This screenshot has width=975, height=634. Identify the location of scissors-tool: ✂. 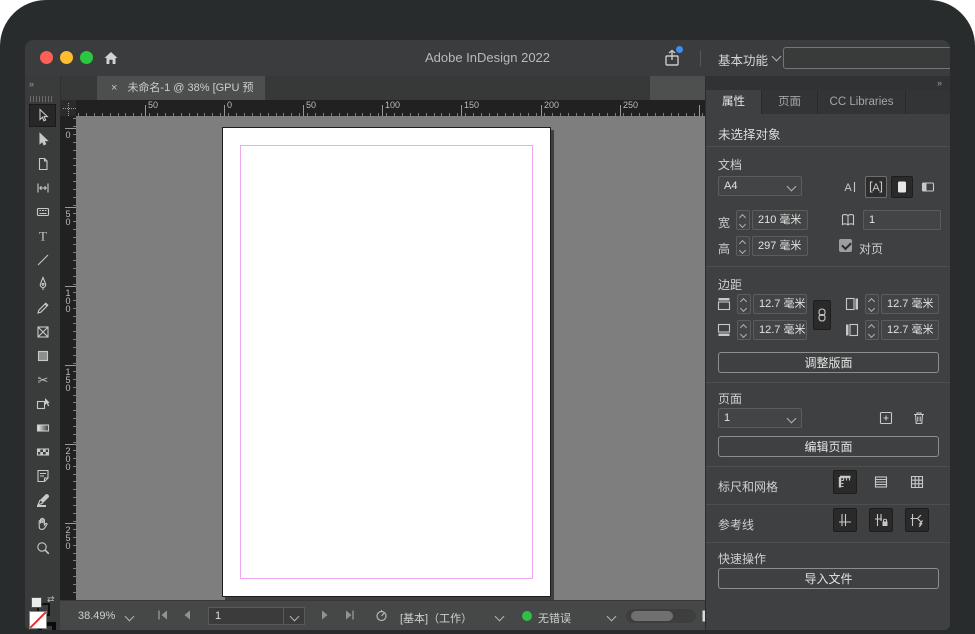
(42, 379).